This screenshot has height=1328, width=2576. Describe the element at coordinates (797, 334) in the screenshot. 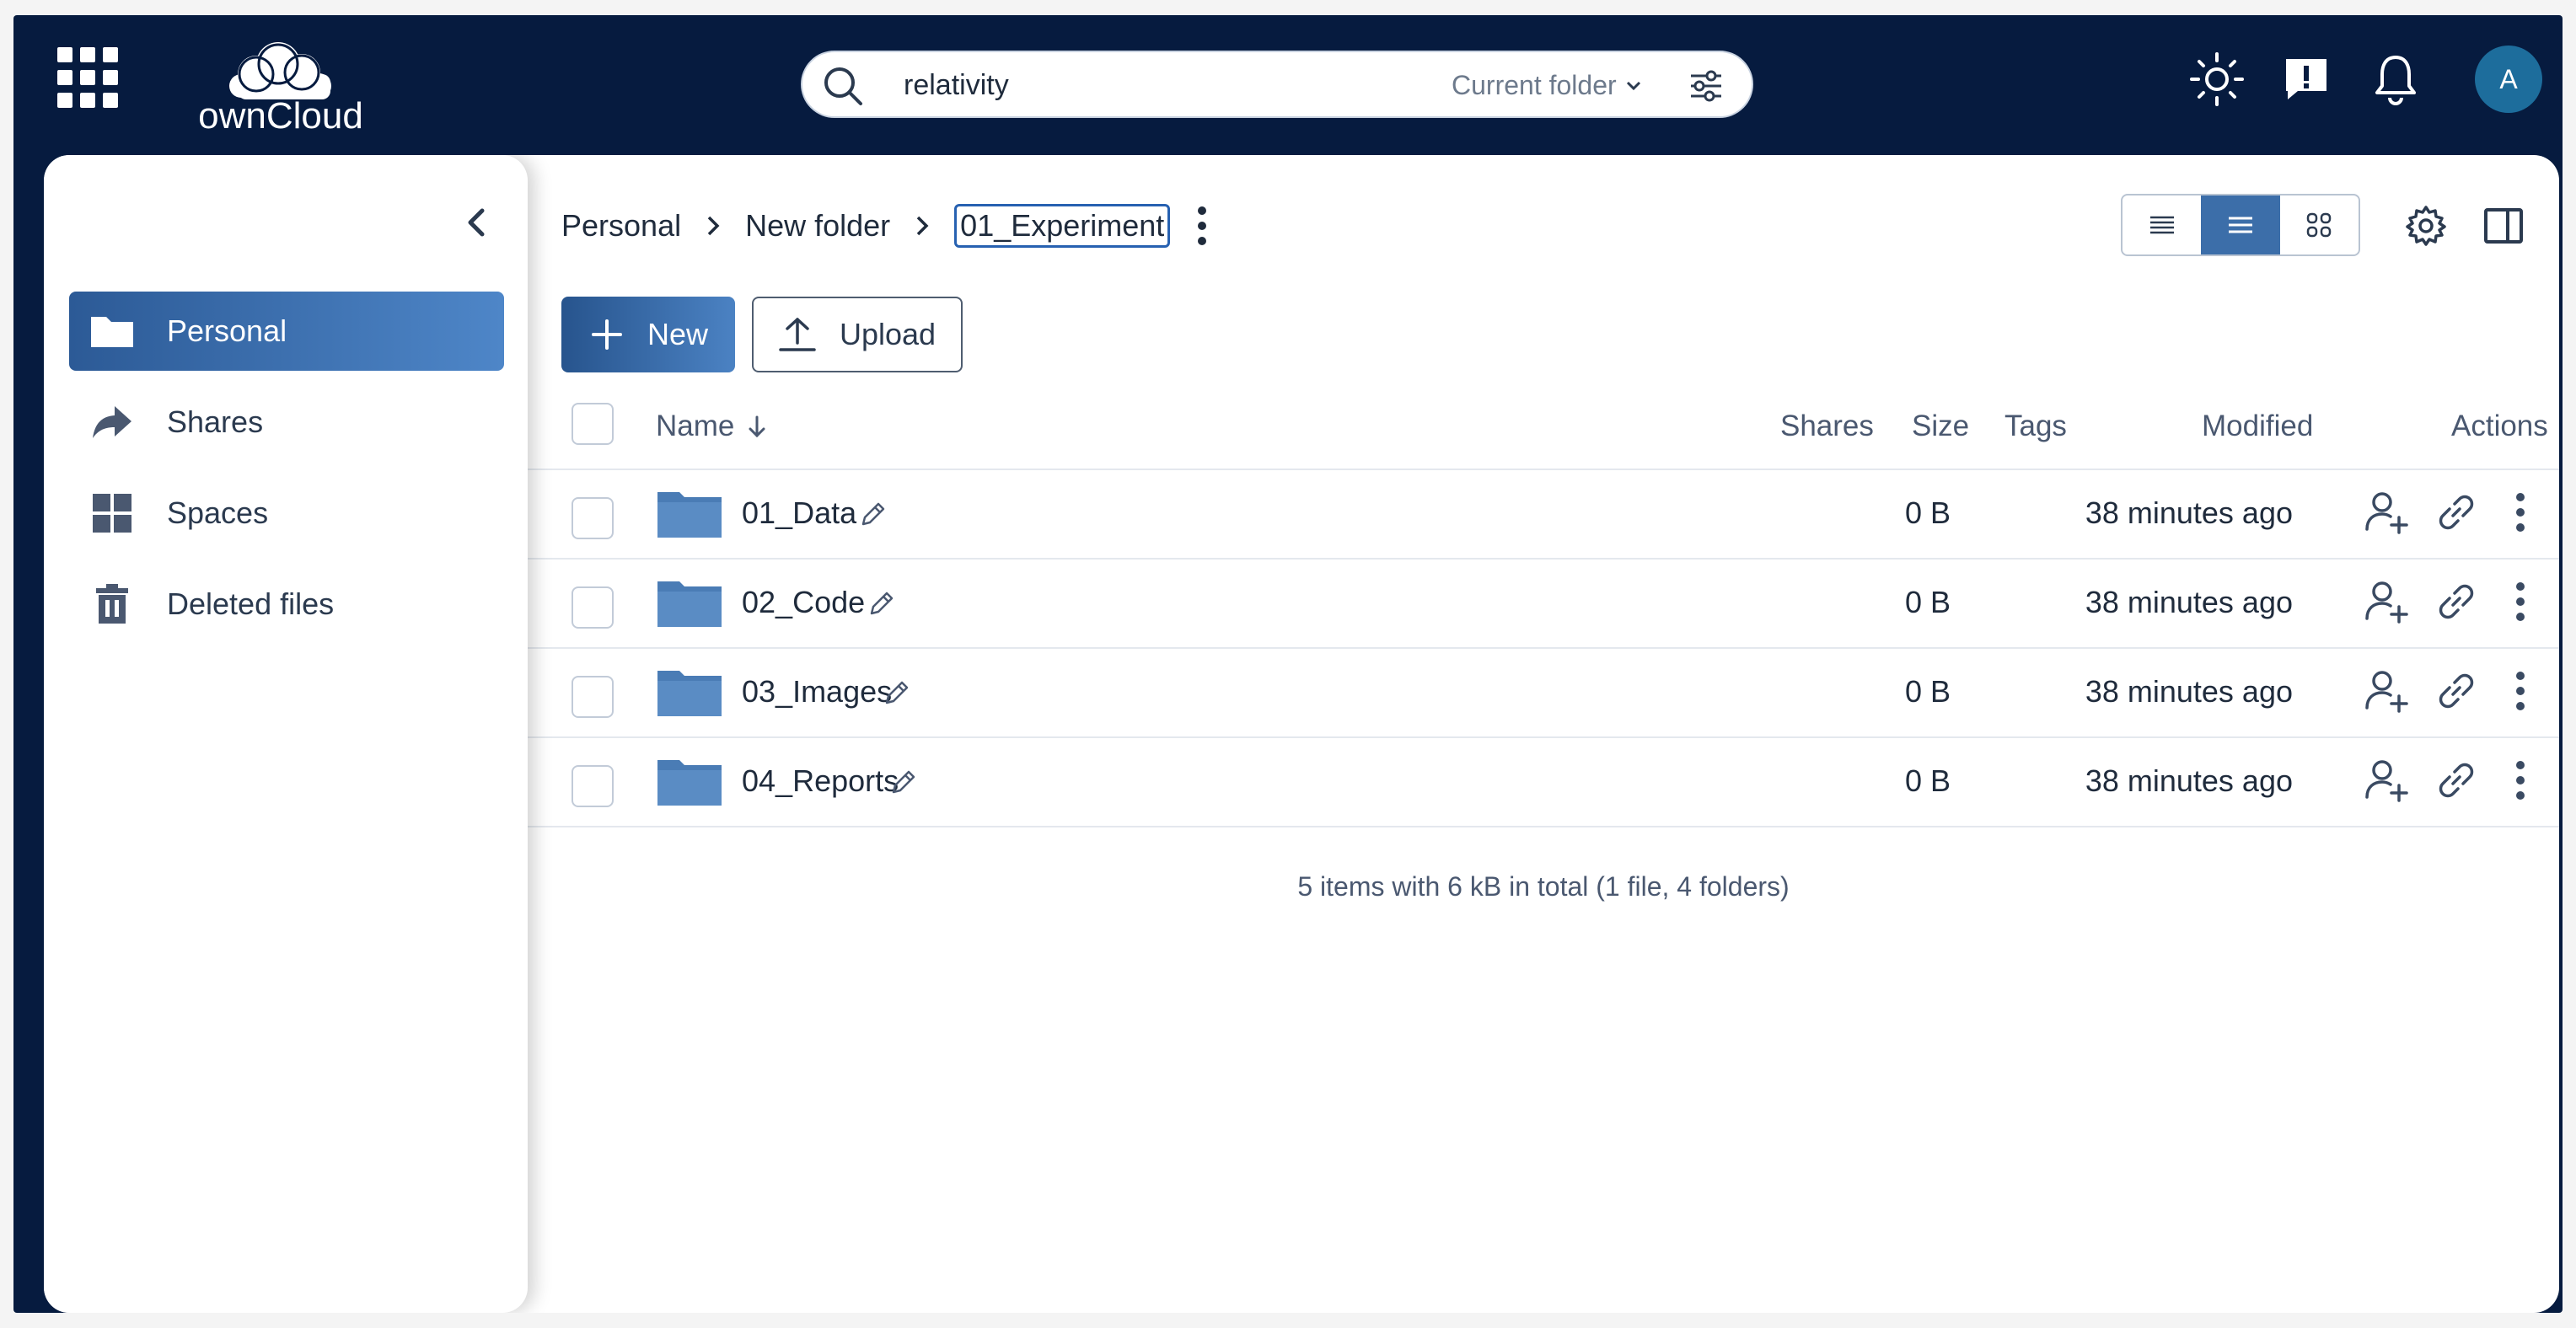

I see `upload-icon` at that location.